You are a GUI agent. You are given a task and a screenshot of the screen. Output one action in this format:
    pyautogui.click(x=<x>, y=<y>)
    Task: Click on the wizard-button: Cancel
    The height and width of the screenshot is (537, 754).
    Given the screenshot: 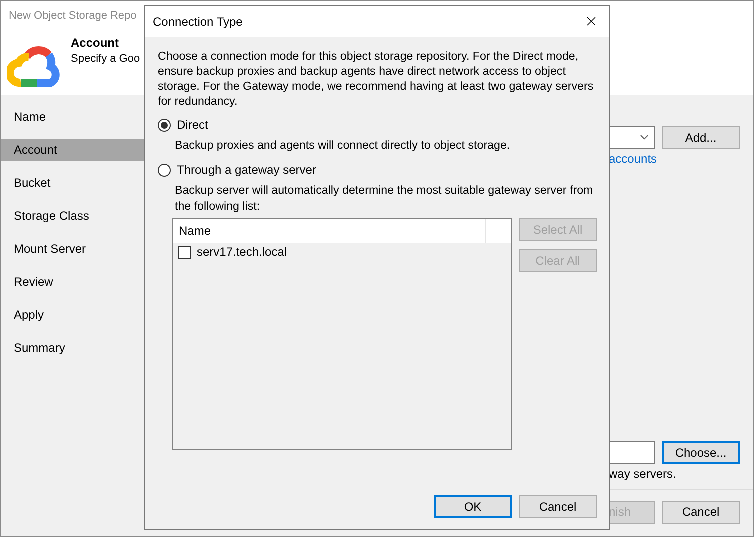 What is the action you would take?
    pyautogui.click(x=701, y=512)
    